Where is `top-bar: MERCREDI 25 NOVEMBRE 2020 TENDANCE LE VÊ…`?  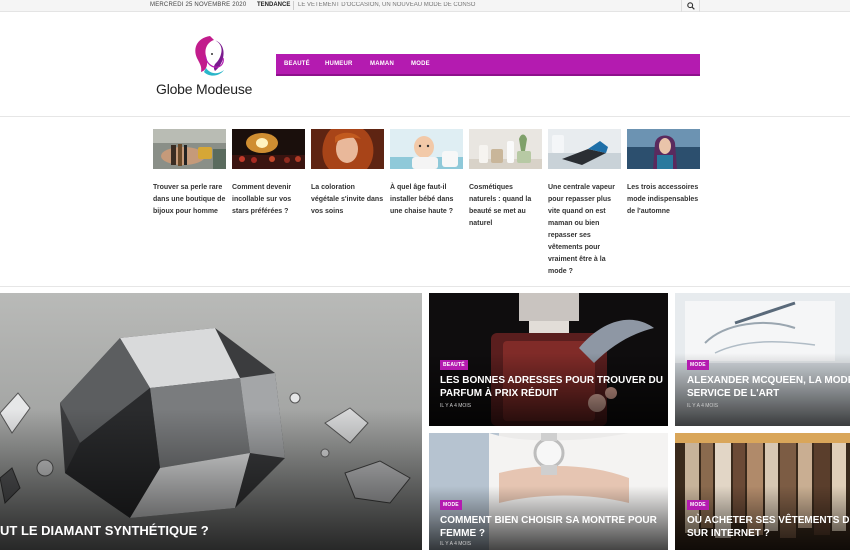 top-bar: MERCREDI 25 NOVEMBRE 2020 TENDANCE LE VÊ… is located at coordinates (425, 6).